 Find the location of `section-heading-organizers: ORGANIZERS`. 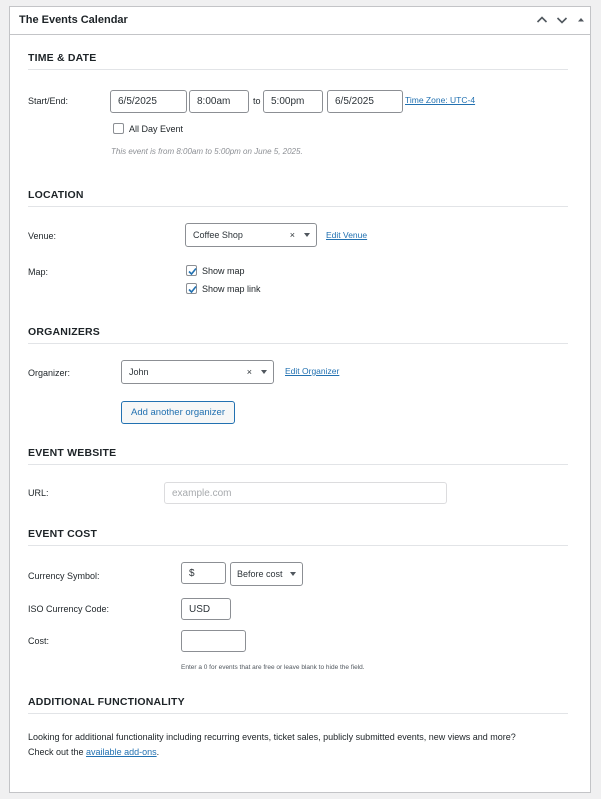

section-heading-organizers: ORGANIZERS is located at coordinates (64, 332).